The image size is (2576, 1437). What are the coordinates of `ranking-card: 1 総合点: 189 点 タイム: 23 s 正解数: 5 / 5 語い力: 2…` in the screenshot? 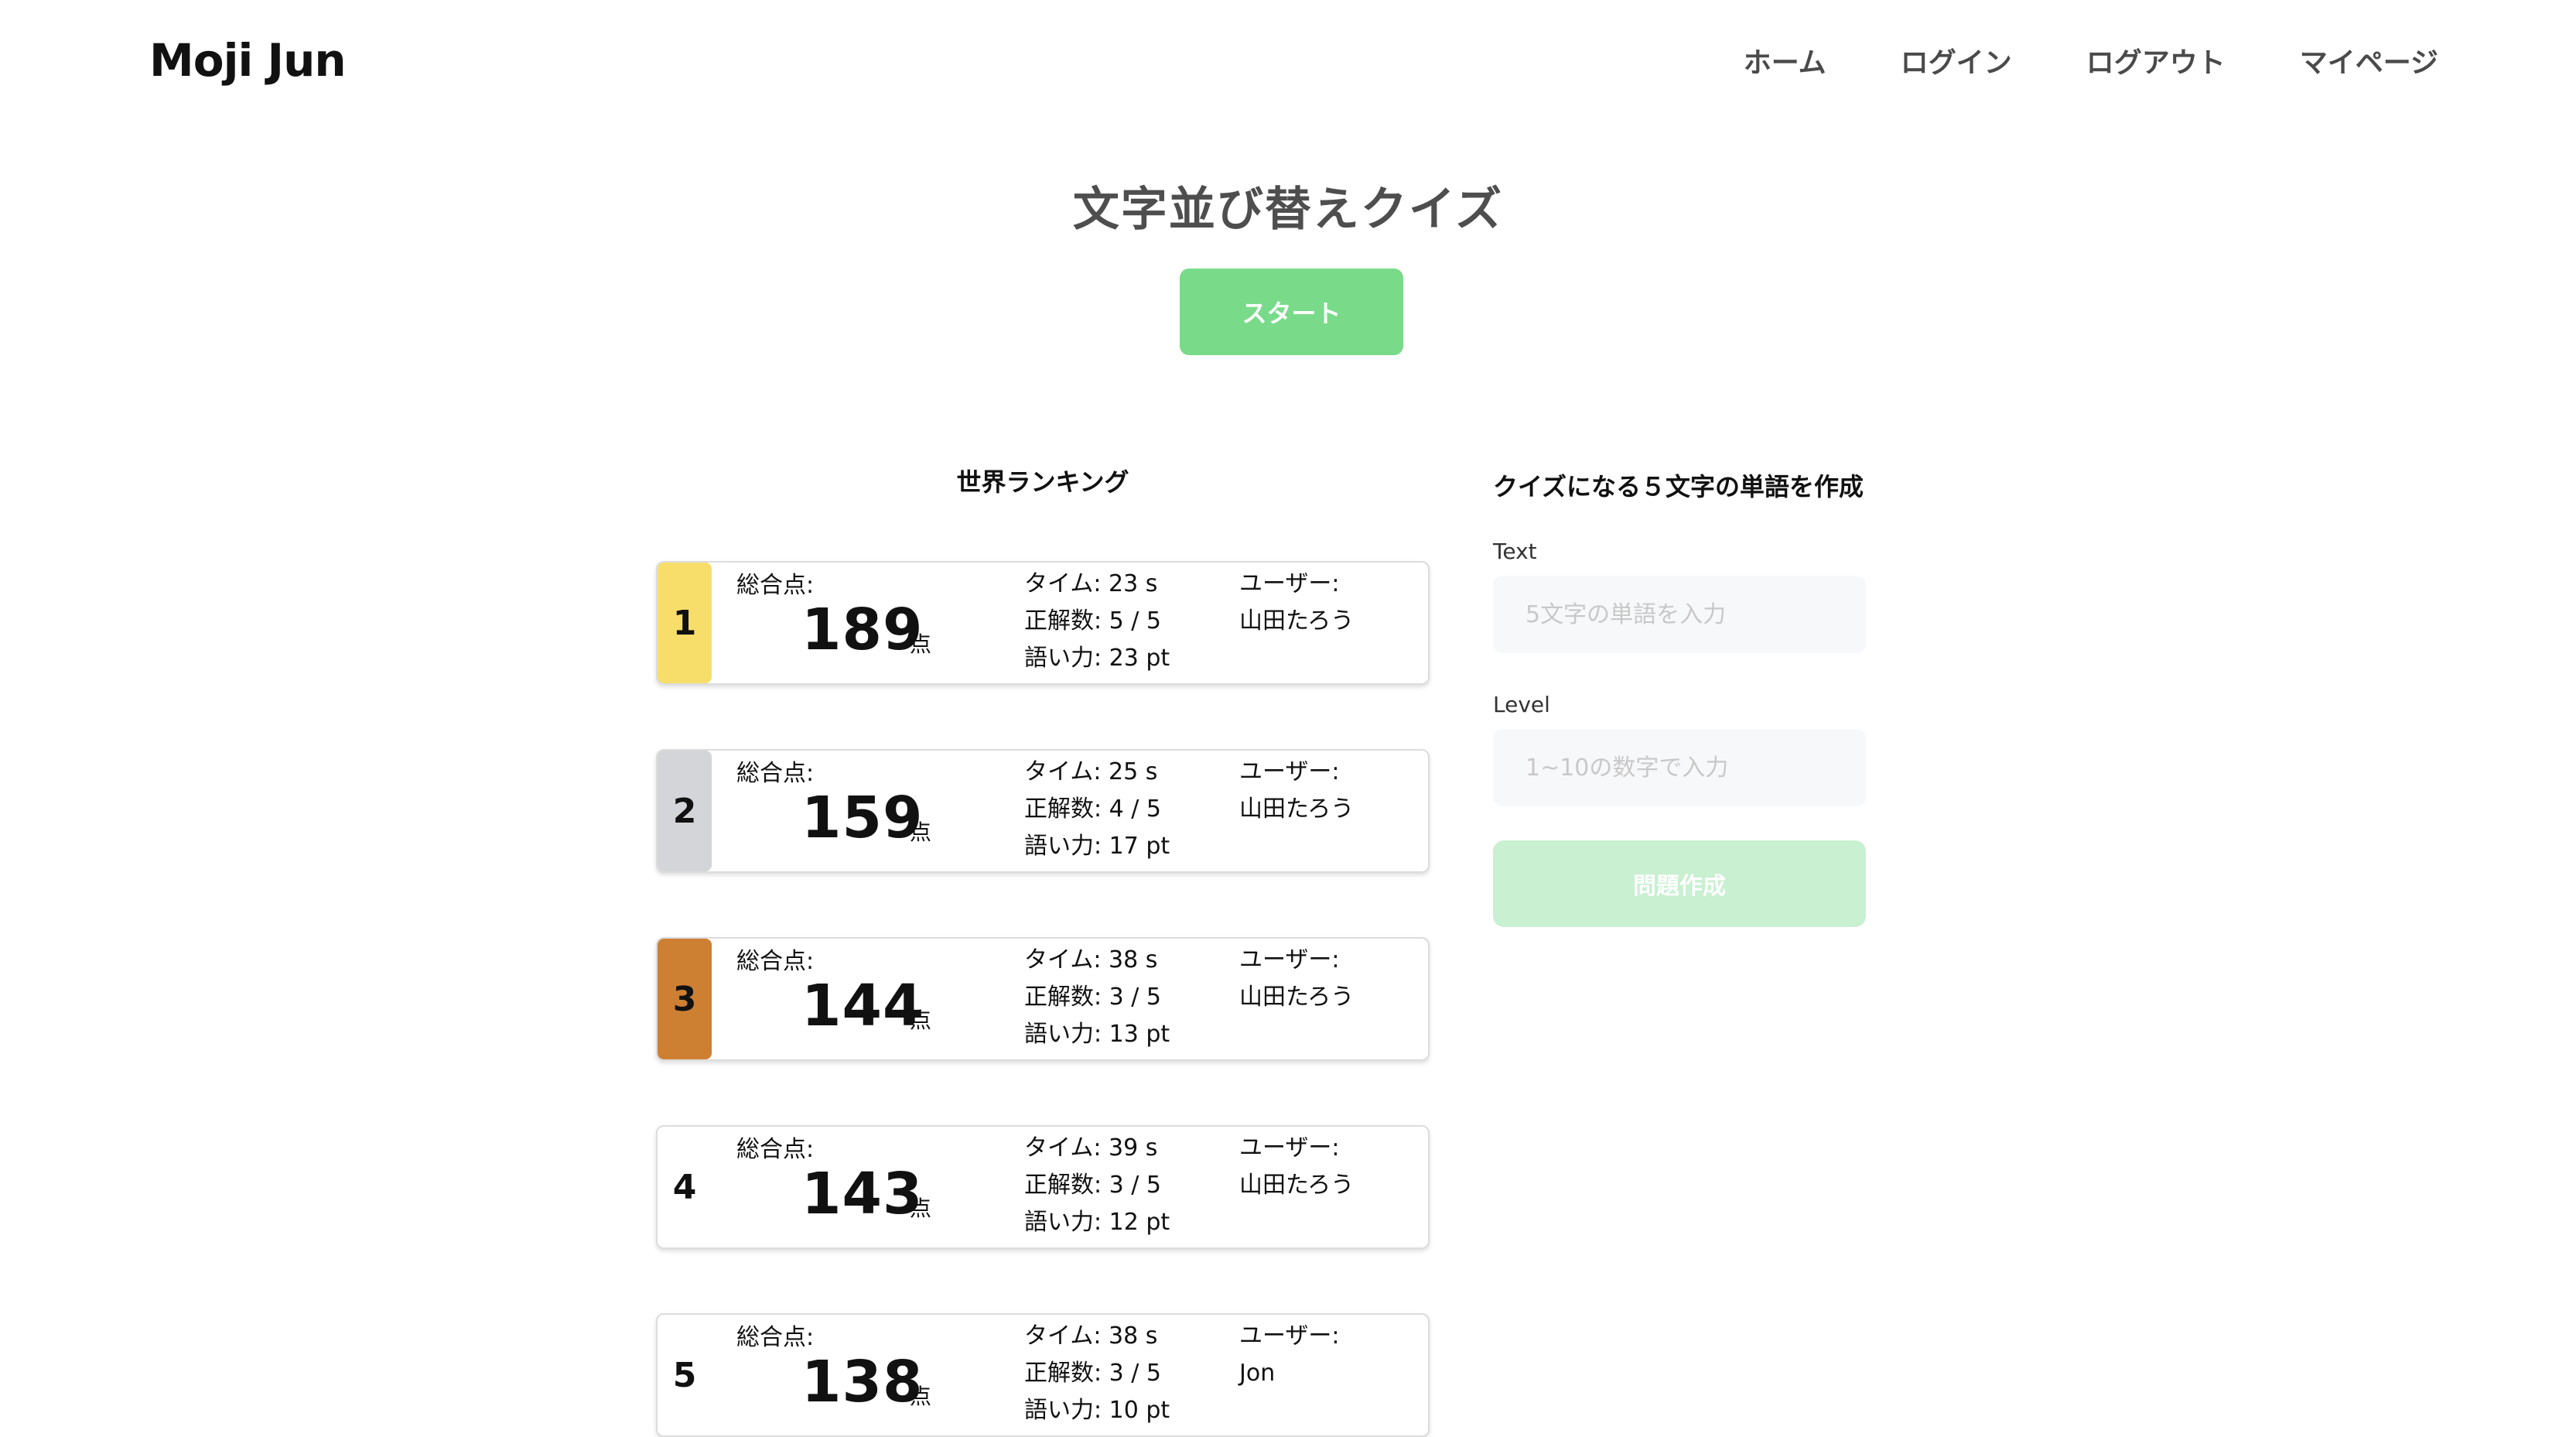 It's located at (1043, 623).